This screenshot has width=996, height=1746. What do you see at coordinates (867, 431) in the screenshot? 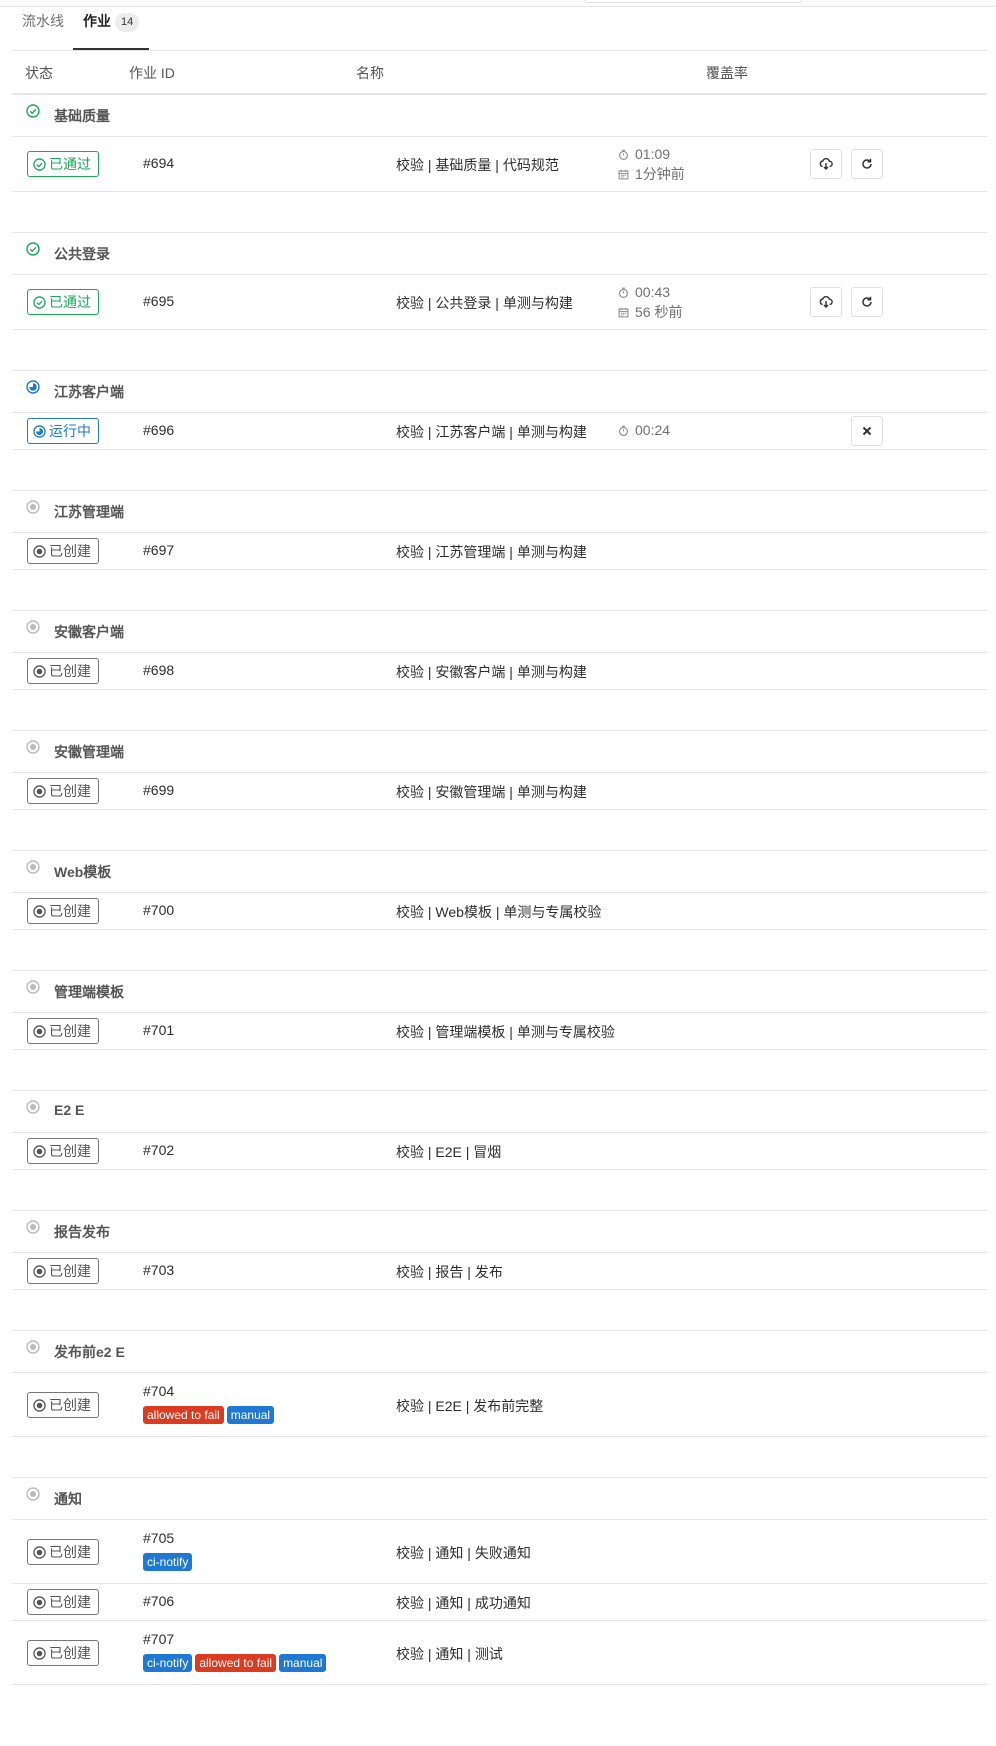
I see `cancel-button` at bounding box center [867, 431].